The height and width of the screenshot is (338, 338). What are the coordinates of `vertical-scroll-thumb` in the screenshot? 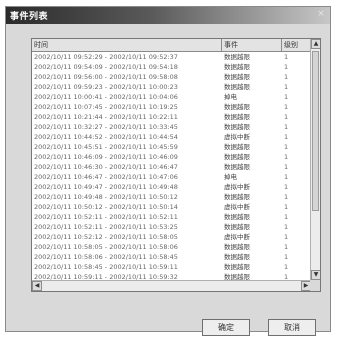 It's located at (315, 131).